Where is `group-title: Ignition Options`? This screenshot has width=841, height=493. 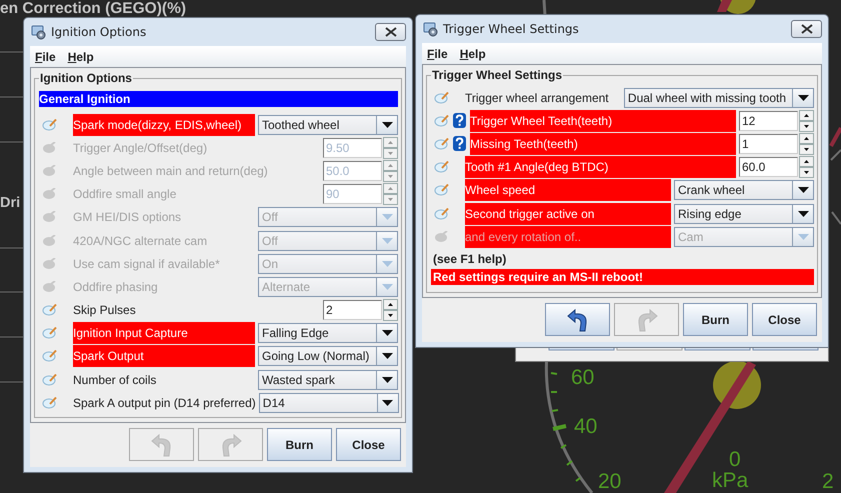 group-title: Ignition Options is located at coordinates (86, 78).